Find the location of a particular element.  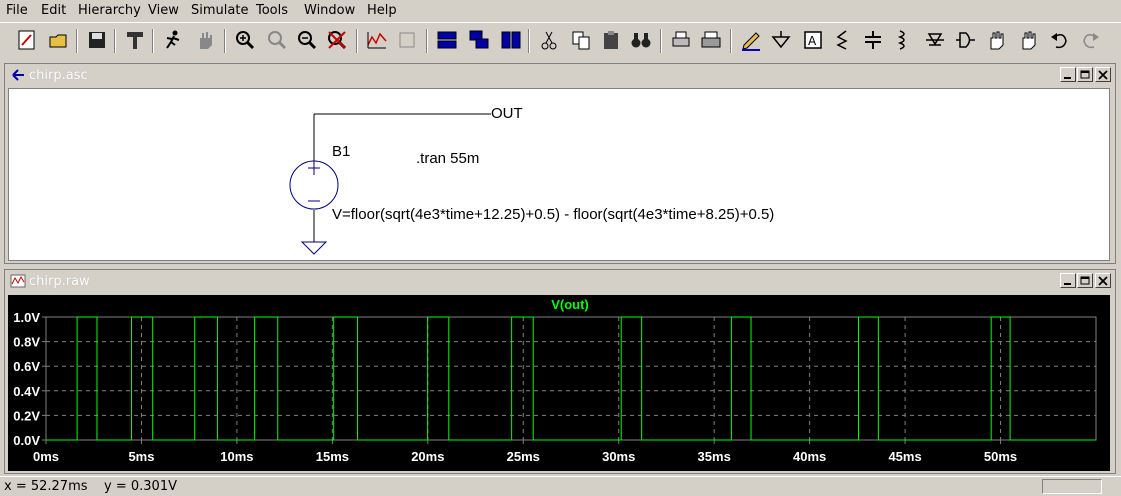

schematic-icon is located at coordinates (18, 75).